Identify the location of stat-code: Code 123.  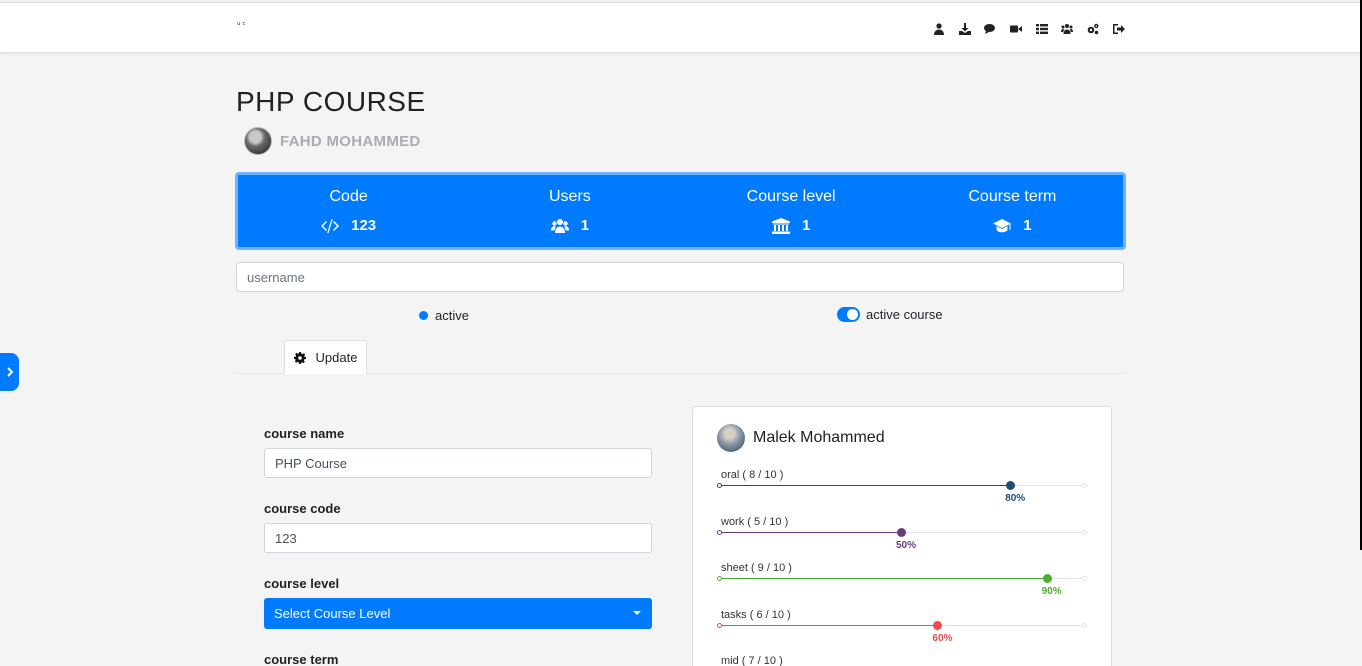
(348, 211).